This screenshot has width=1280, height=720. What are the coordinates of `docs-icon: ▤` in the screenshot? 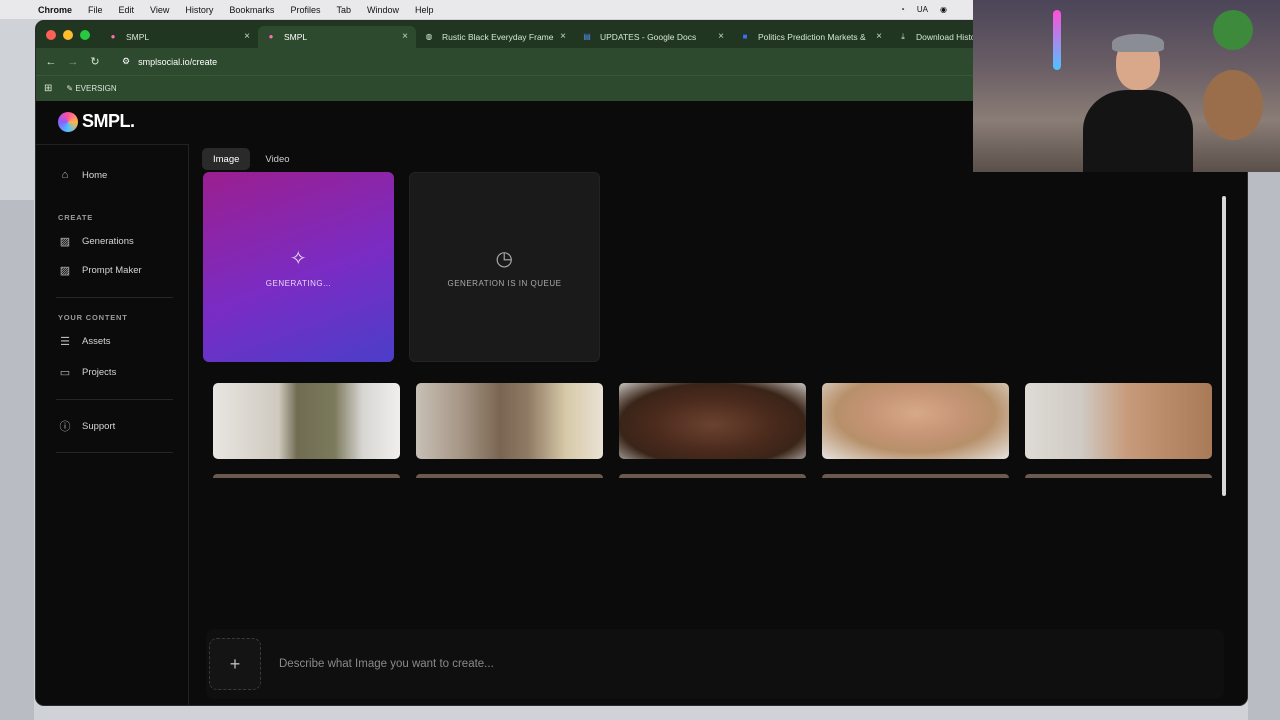 It's located at (587, 36).